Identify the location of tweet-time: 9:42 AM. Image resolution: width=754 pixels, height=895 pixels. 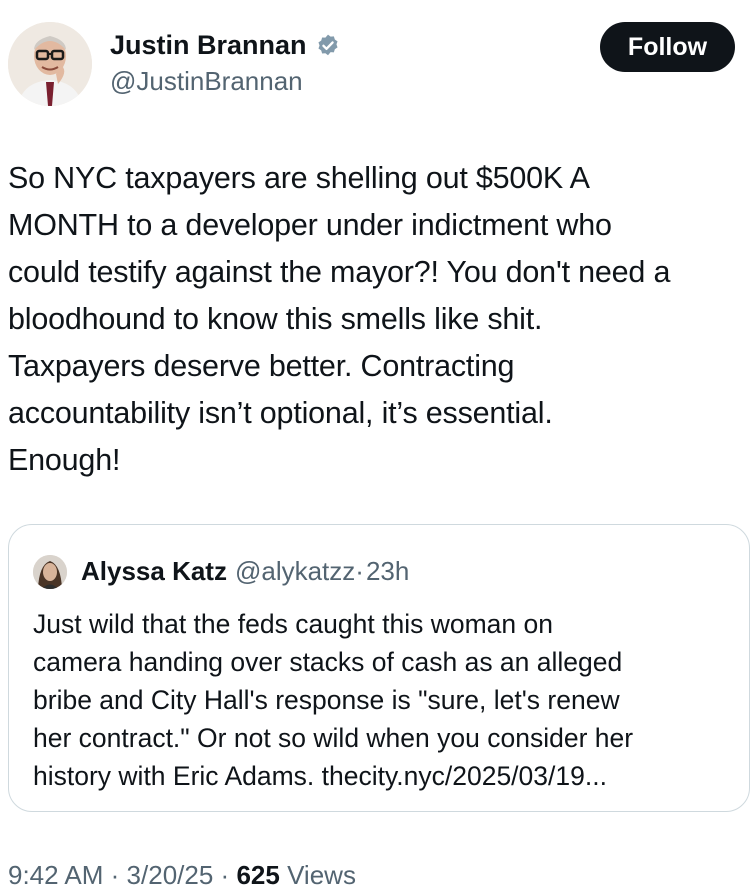
(55, 875).